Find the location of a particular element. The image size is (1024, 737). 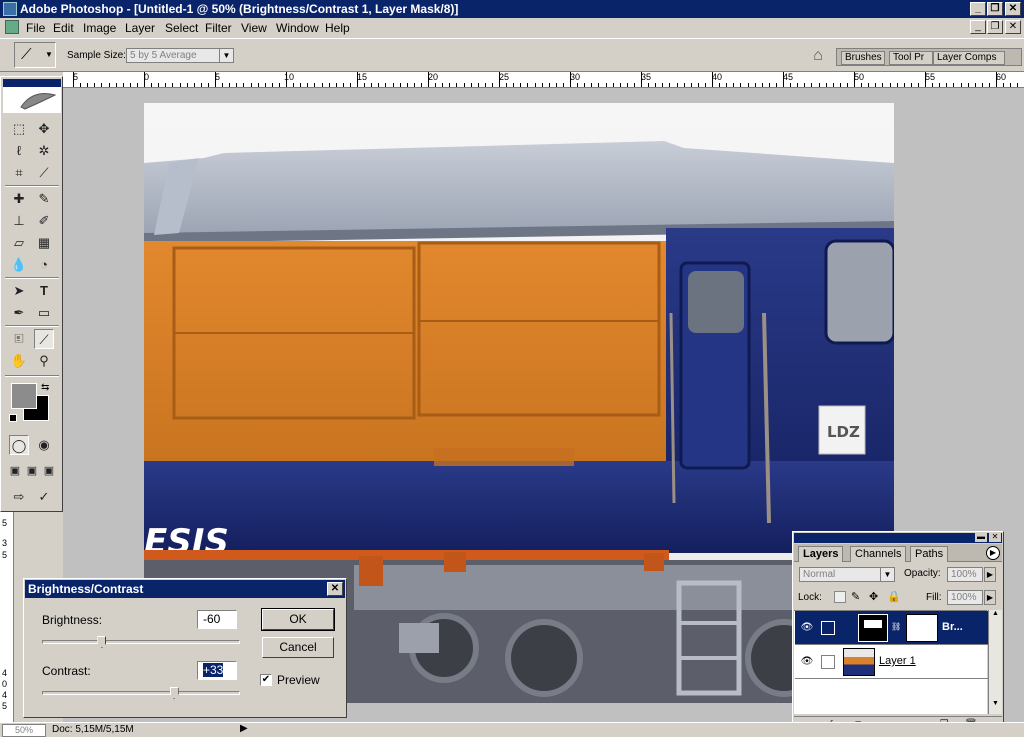

eyedropper-tool-icon: ⟋ is located at coordinates (44, 339).